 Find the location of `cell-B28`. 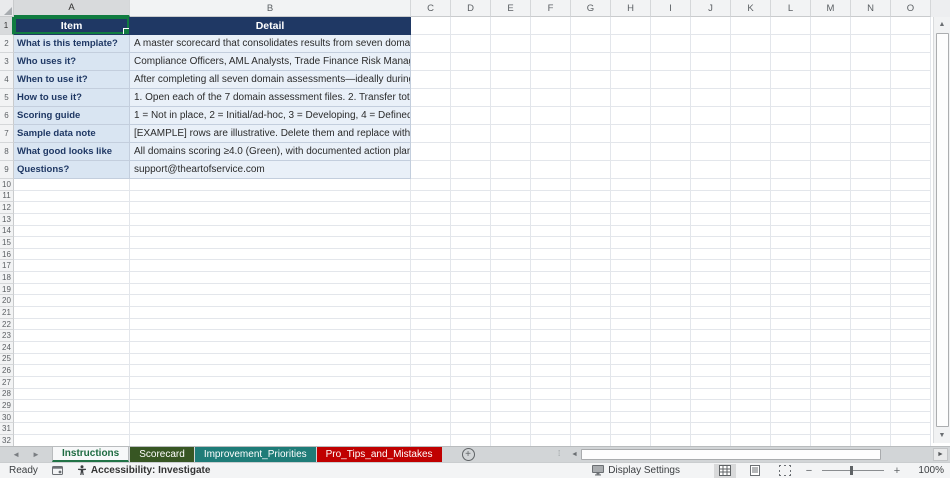

cell-B28 is located at coordinates (270, 394).